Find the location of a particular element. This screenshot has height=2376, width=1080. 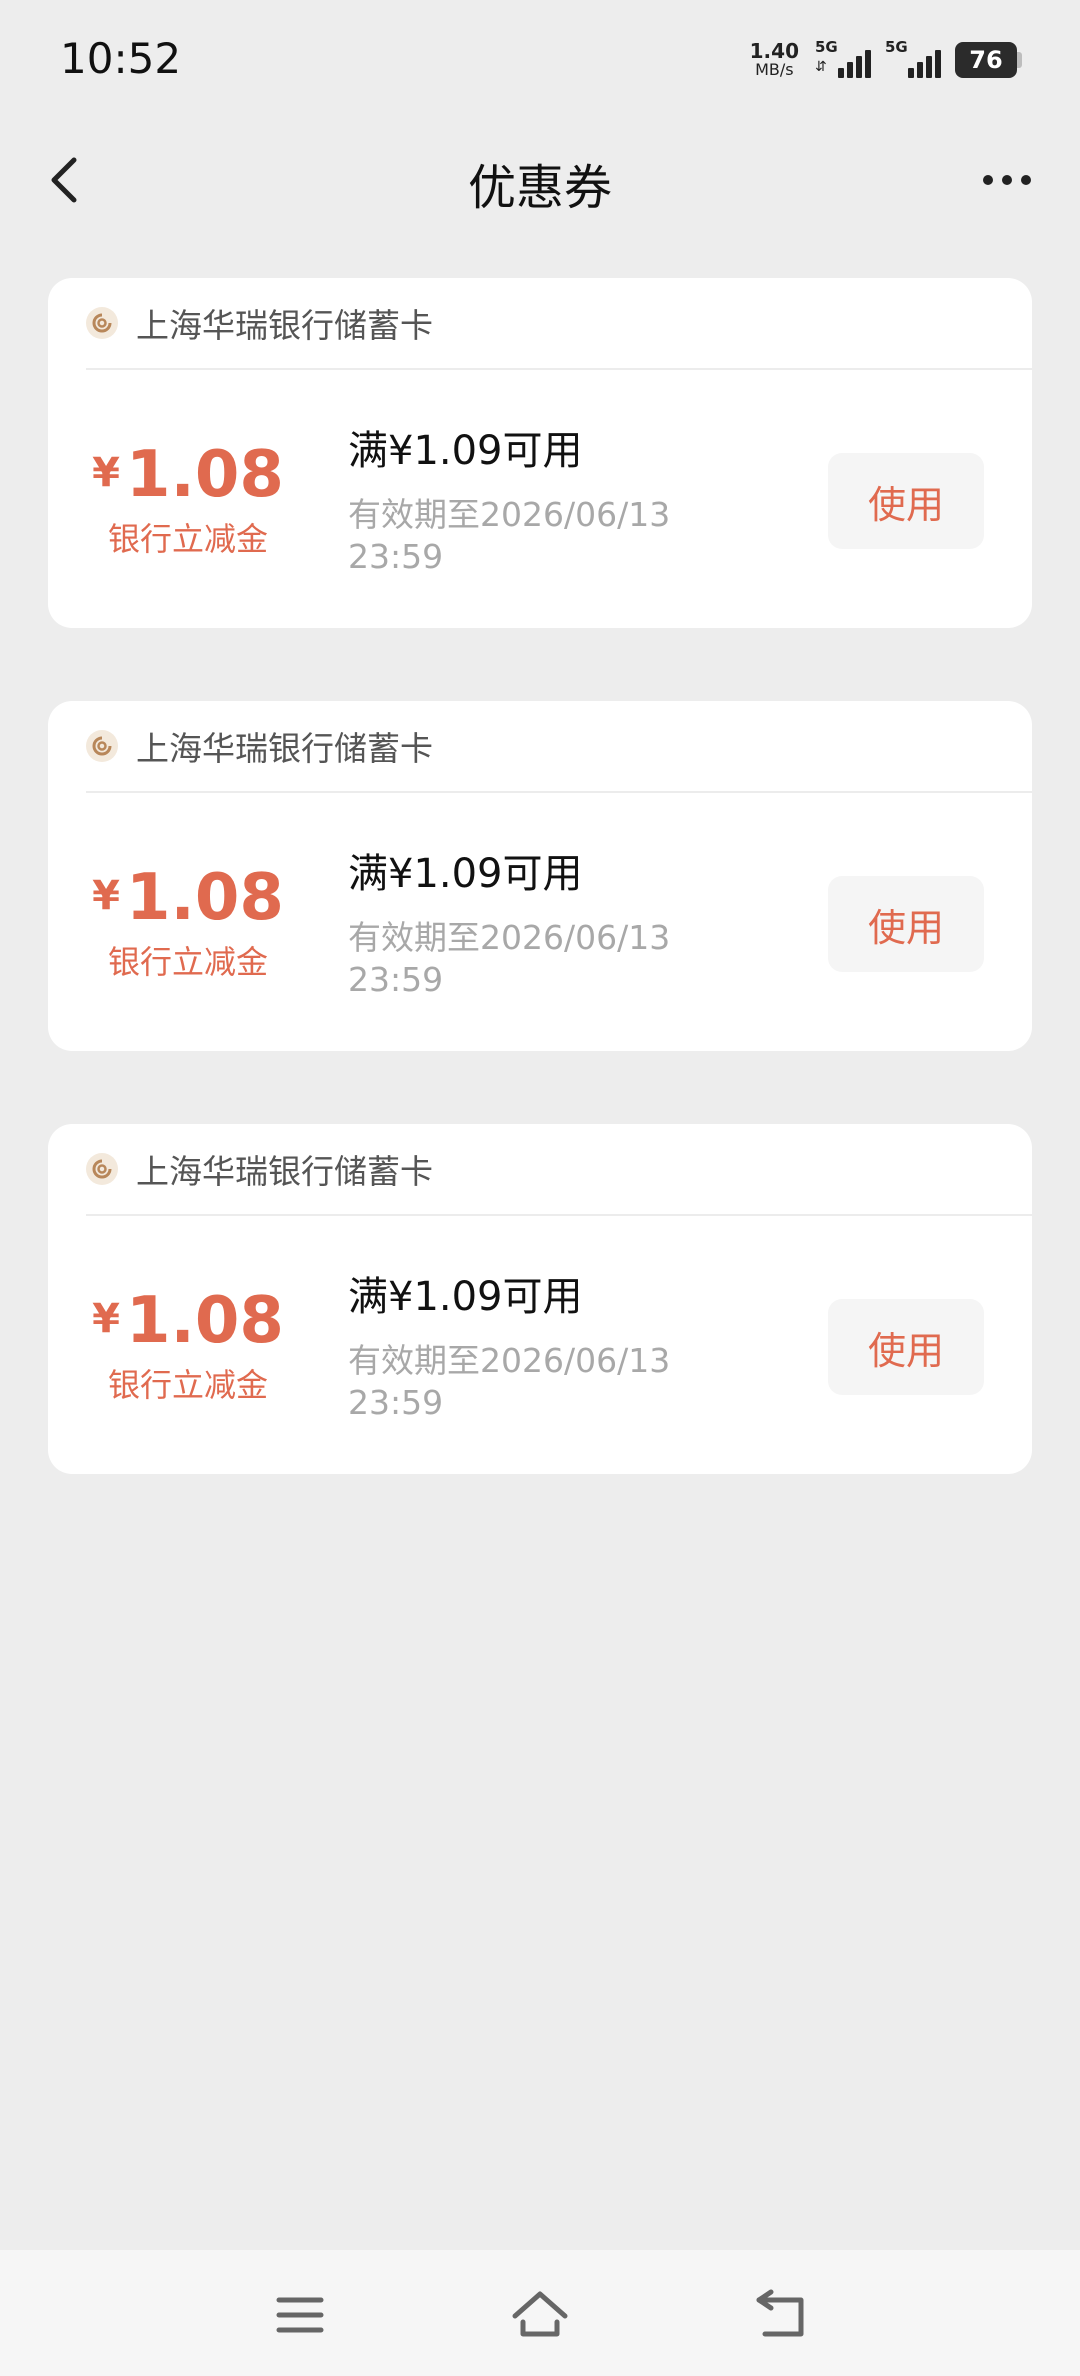

home-icon is located at coordinates (540, 2315).